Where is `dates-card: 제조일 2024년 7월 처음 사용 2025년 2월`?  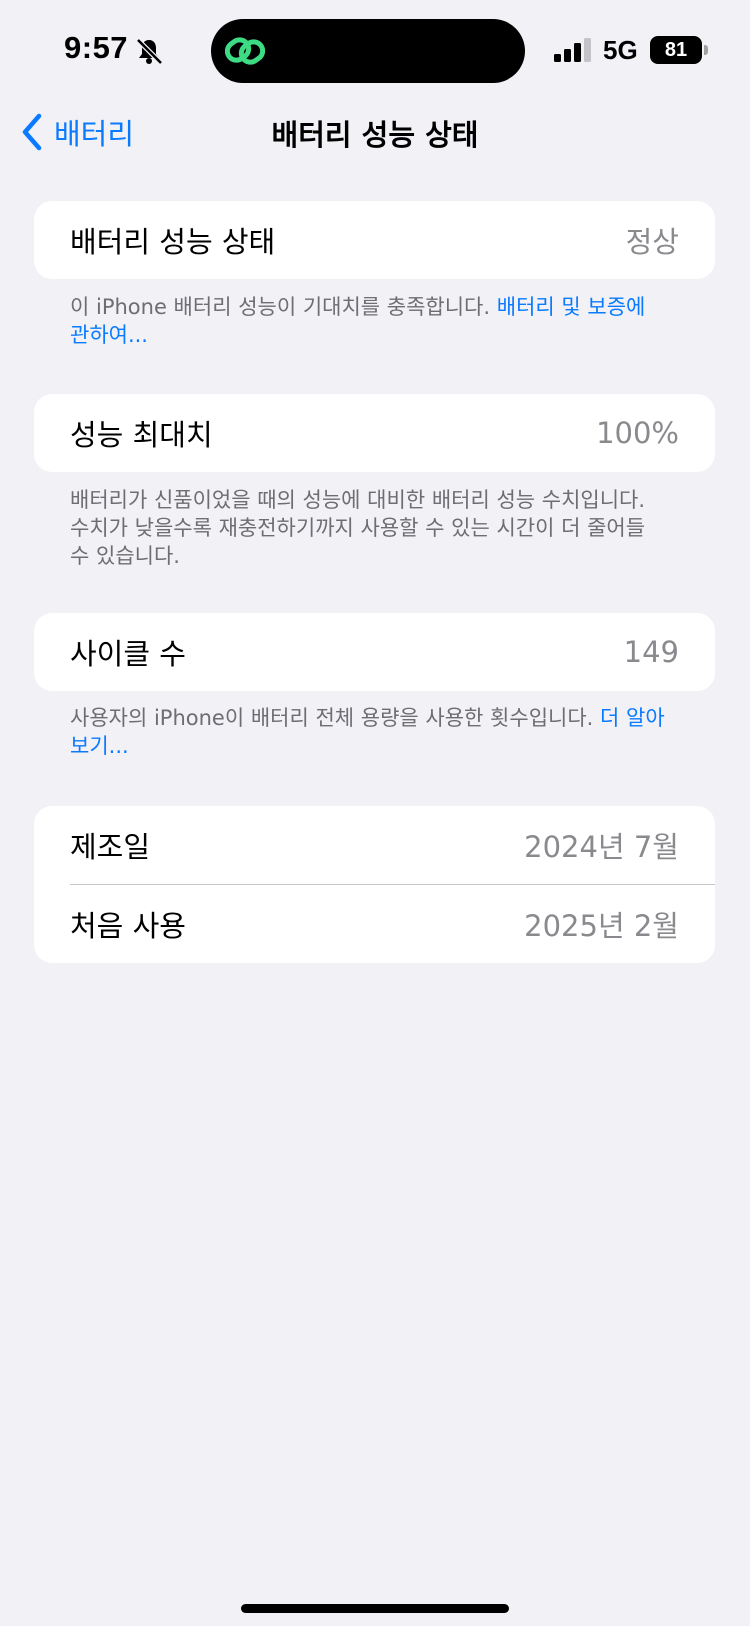
dates-card: 제조일 2024년 7월 처음 사용 2025년 2월 is located at coordinates (374, 884).